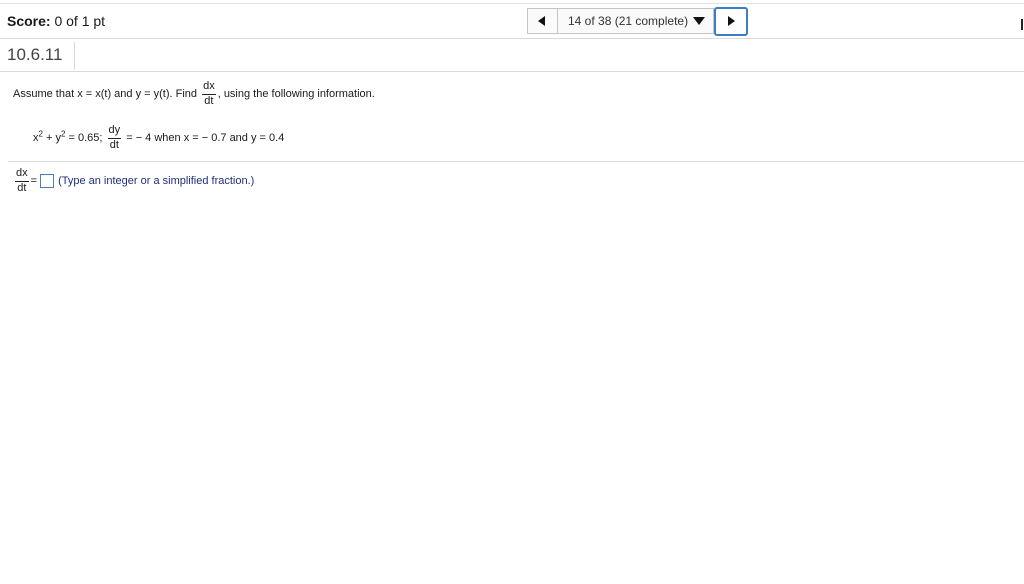 This screenshot has height=584, width=1024. Describe the element at coordinates (699, 21) in the screenshot. I see `caret-down-icon` at that location.